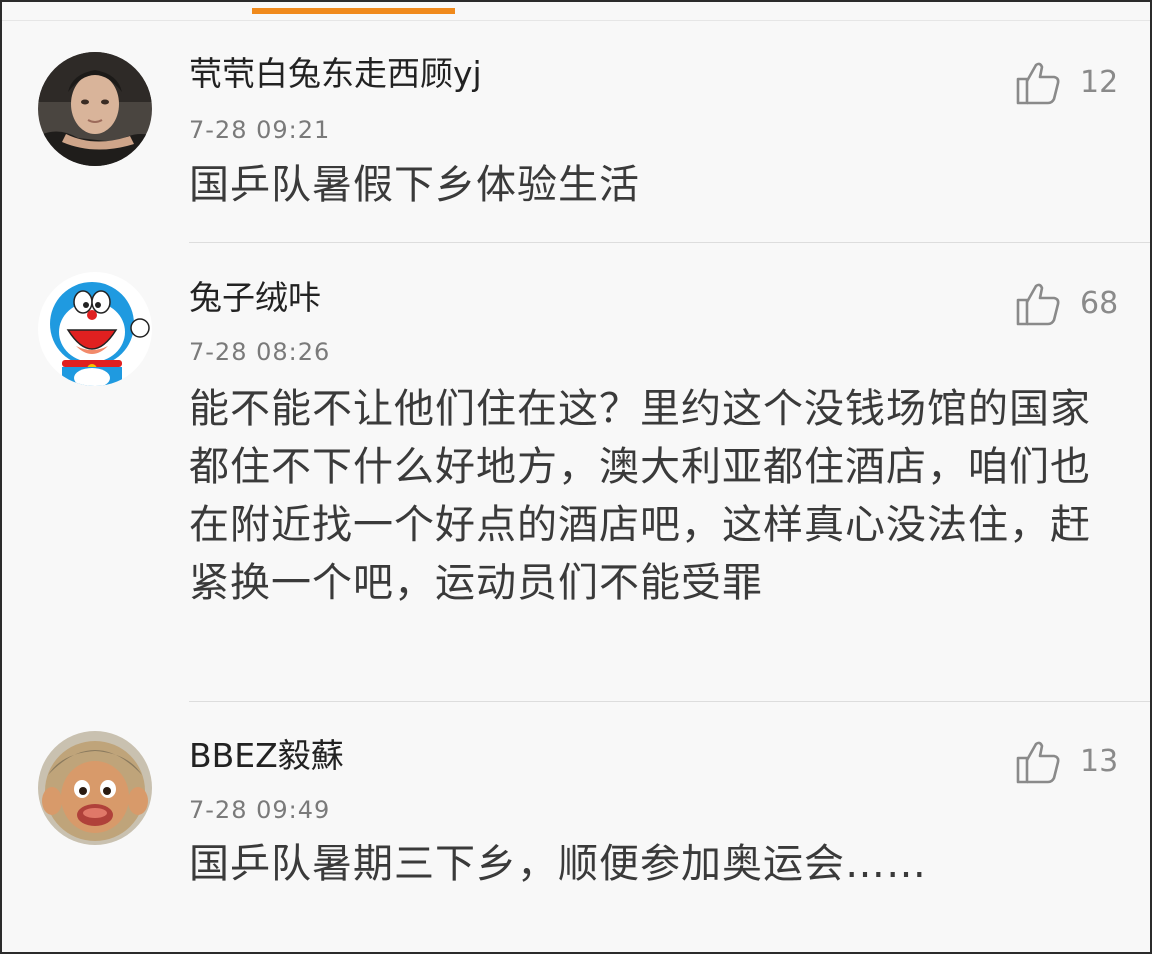 The height and width of the screenshot is (954, 1152). Describe the element at coordinates (576, 20) in the screenshot. I see `tab-bar-bottom-line` at that location.